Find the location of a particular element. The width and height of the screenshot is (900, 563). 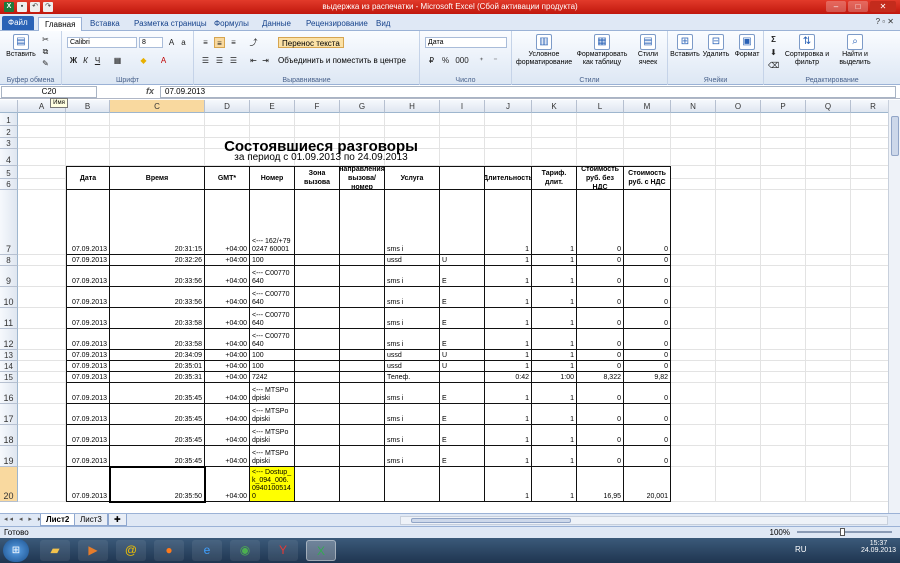

sheet-tab-2: Лист2 is located at coordinates (58, 520).